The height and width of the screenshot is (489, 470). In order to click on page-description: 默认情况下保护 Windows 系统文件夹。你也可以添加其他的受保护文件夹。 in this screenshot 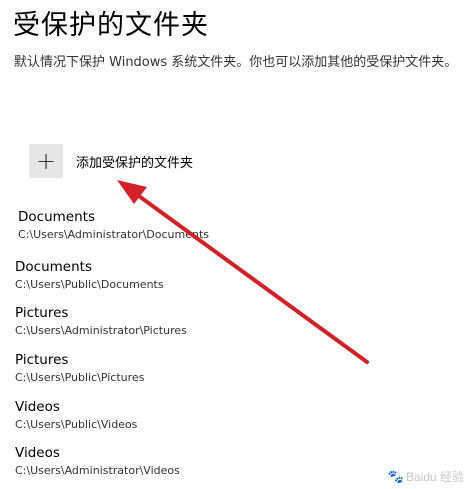, I will do `click(236, 62)`.